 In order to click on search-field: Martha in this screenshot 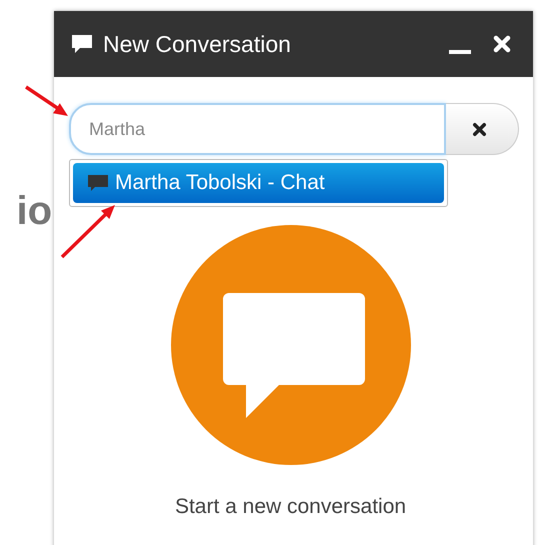, I will do `click(257, 129)`.